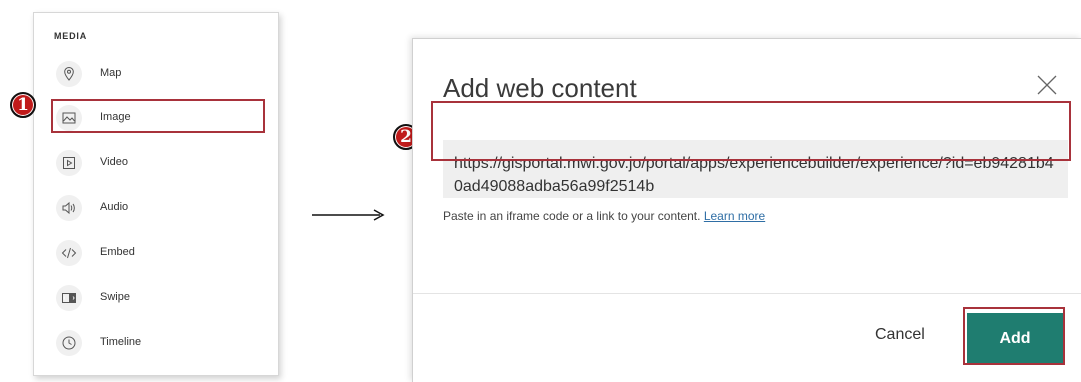 This screenshot has width=1081, height=382. What do you see at coordinates (751, 131) in the screenshot?
I see `url-field-highlight` at bounding box center [751, 131].